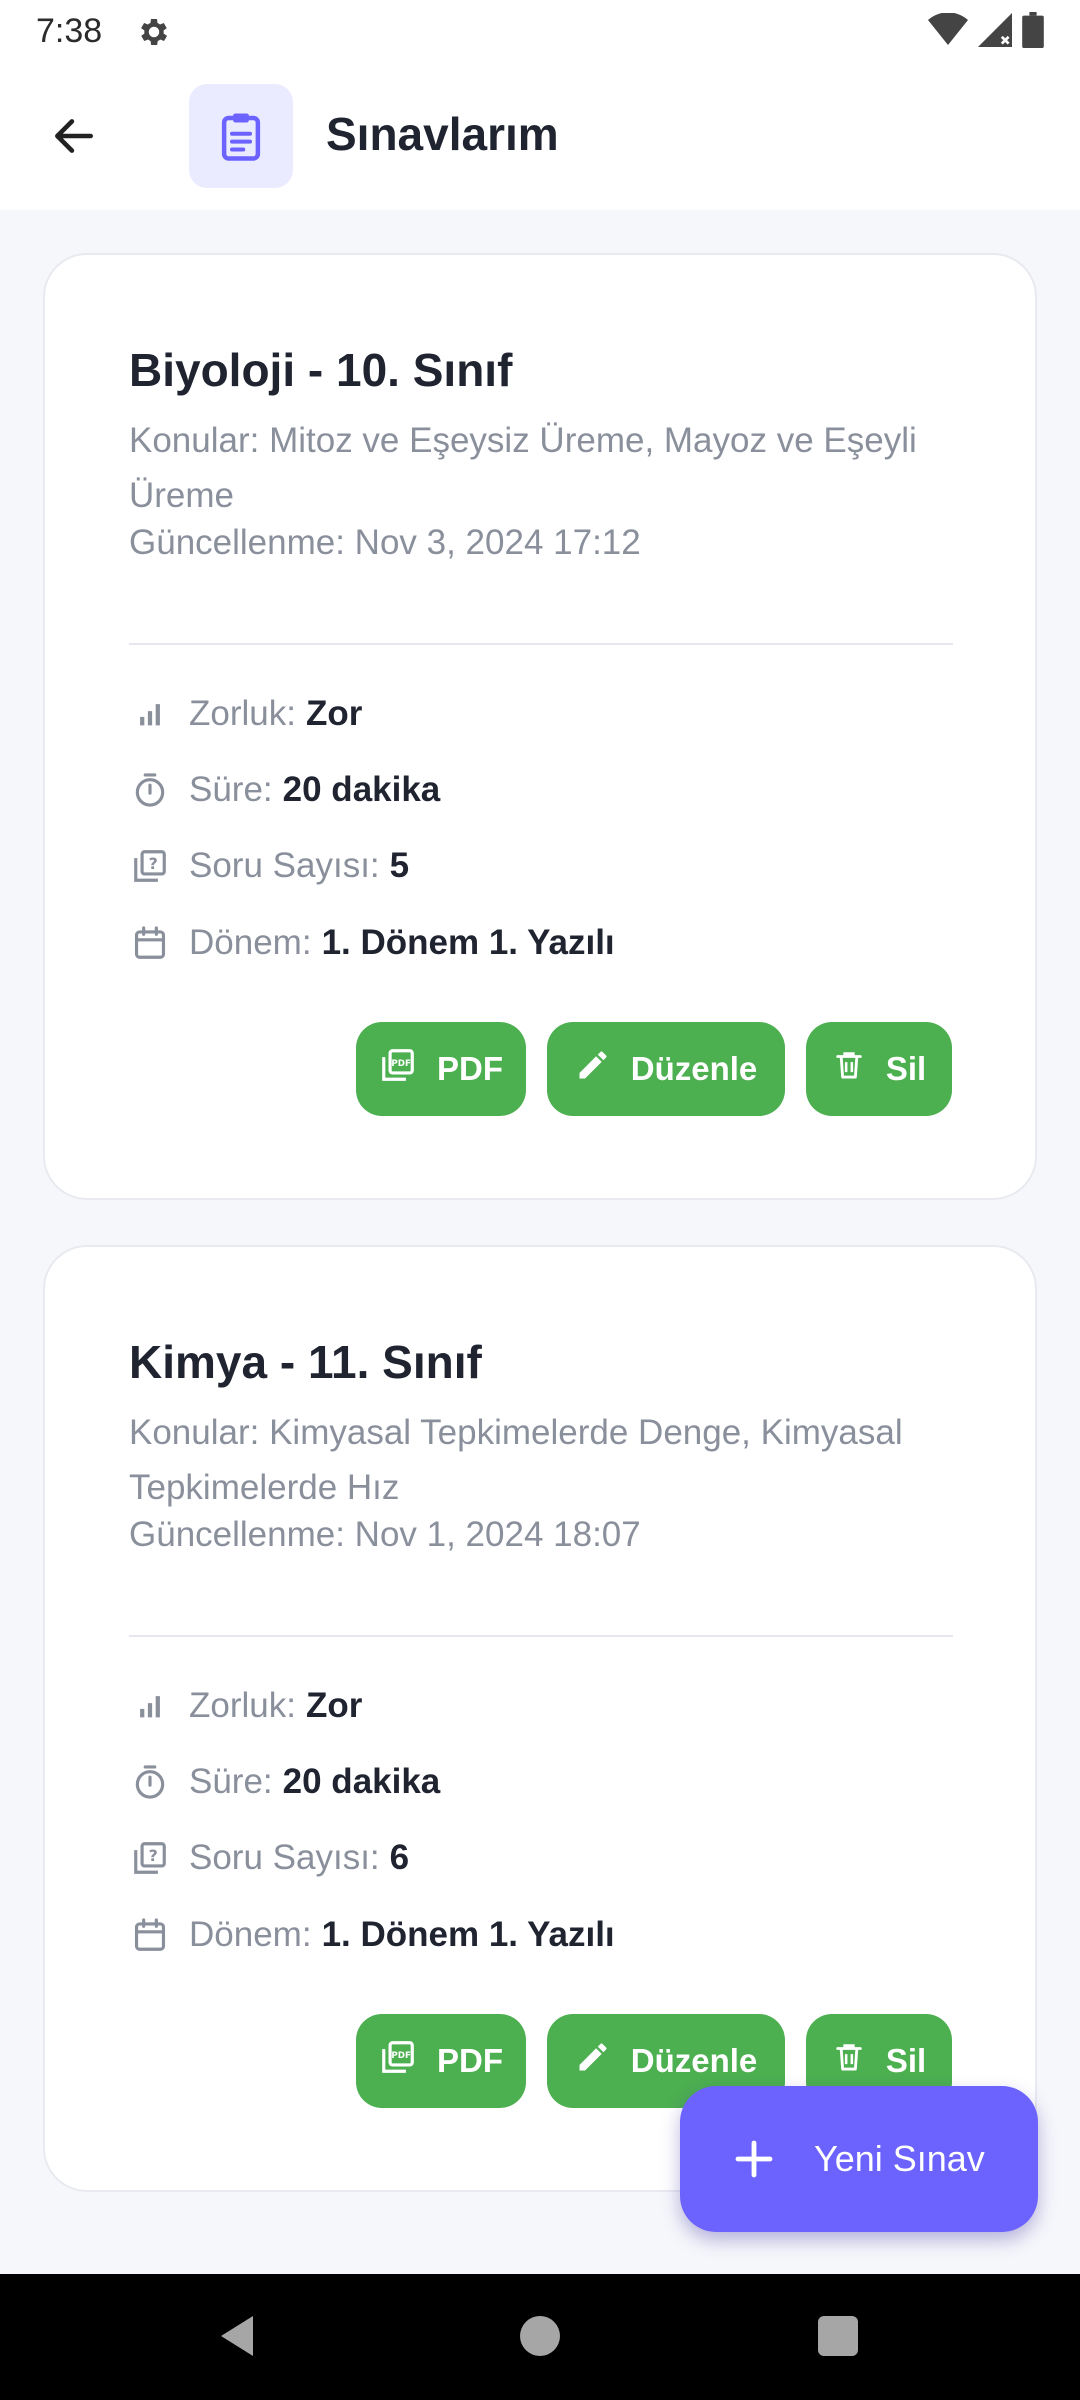 The image size is (1080, 2400). I want to click on gear-icon, so click(154, 32).